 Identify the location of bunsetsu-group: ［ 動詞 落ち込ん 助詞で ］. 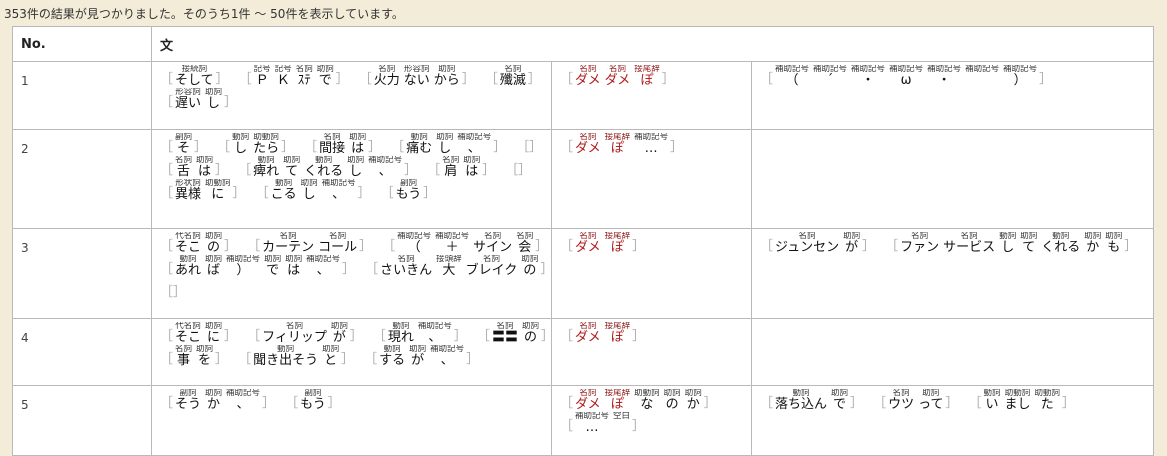
(811, 400).